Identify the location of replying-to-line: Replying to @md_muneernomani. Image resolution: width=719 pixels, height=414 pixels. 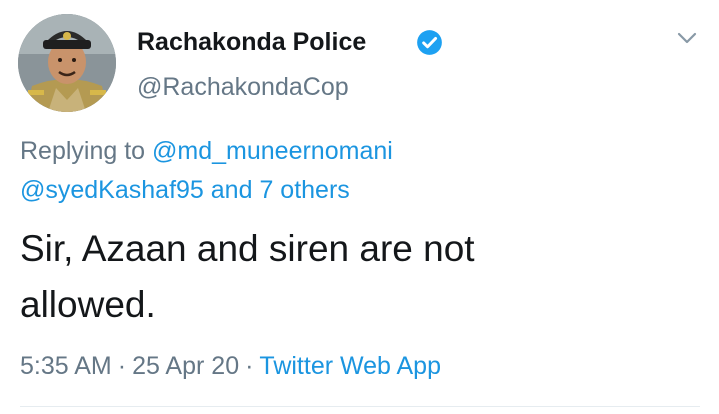
(206, 151).